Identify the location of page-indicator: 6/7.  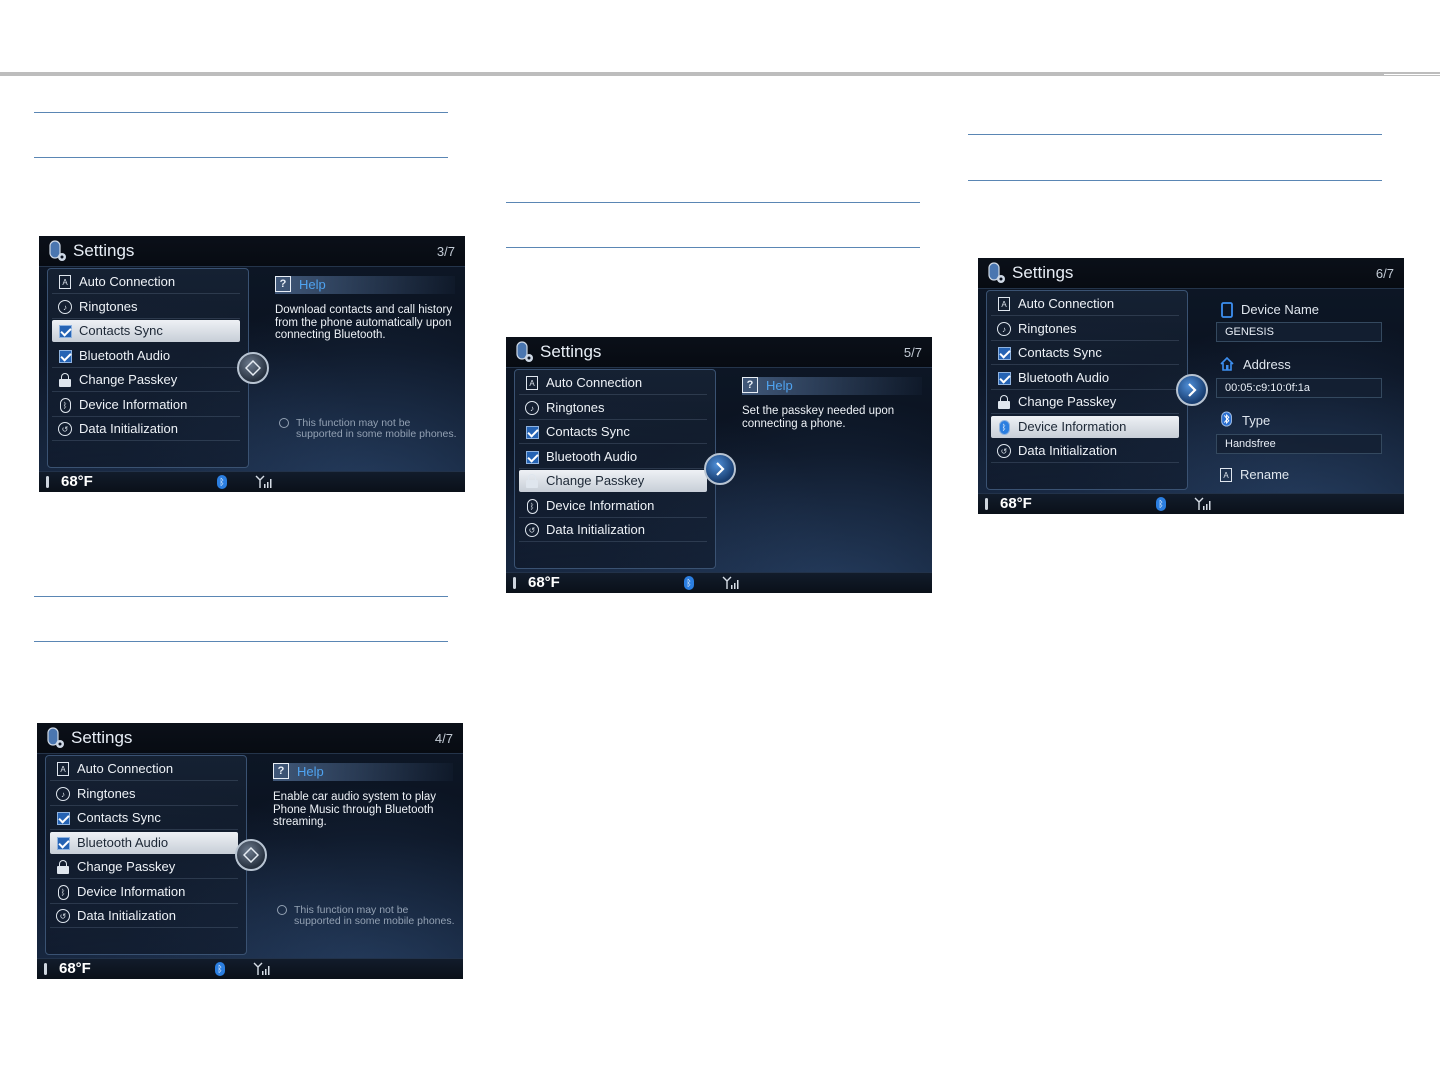
(1384, 273).